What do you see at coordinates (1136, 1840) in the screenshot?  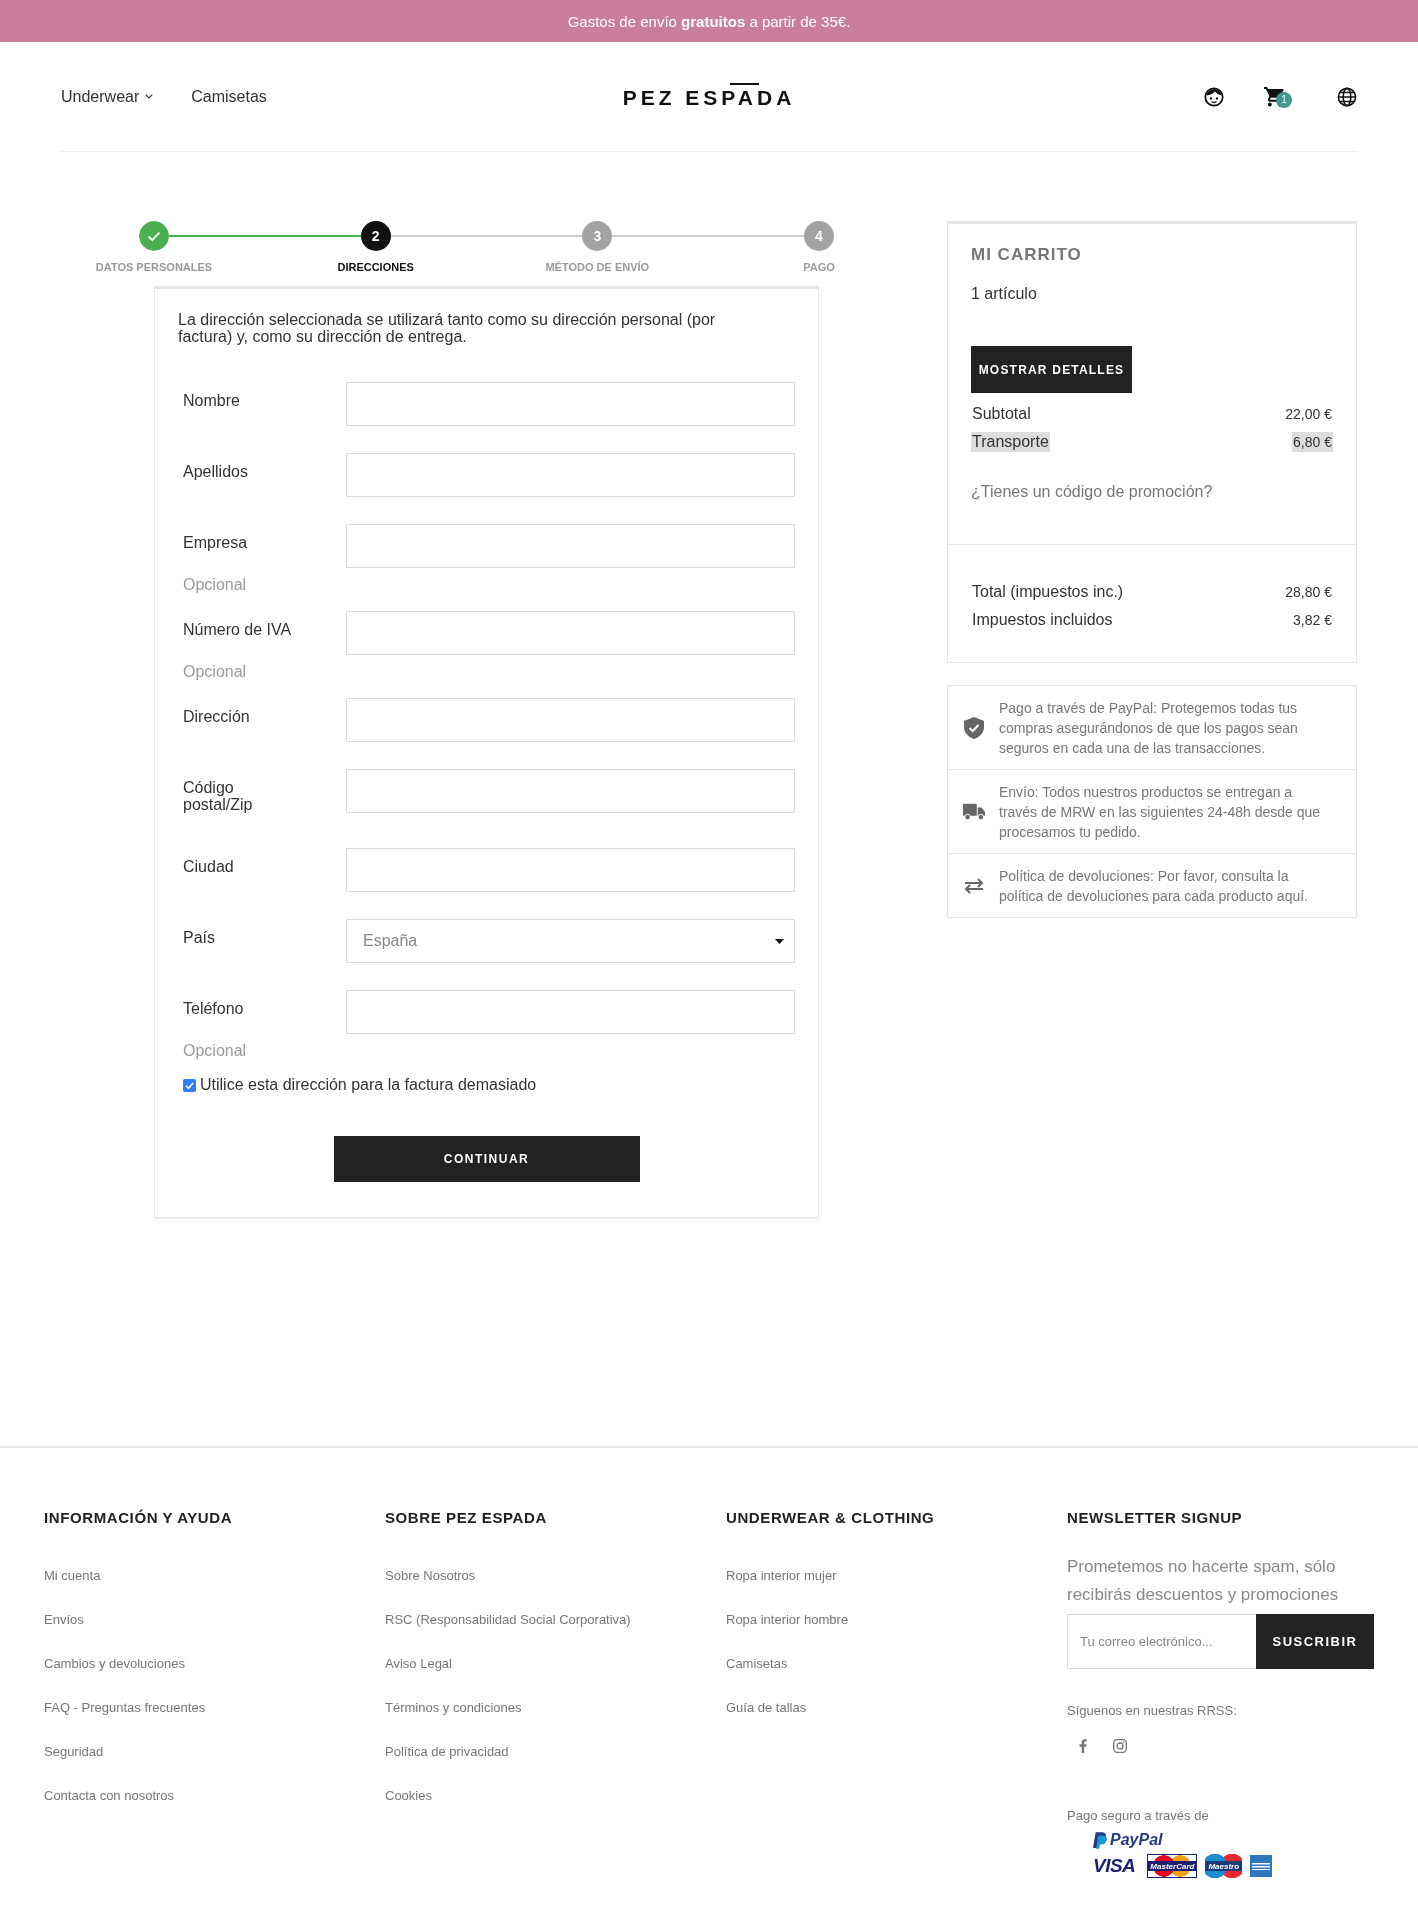 I see `paypal-wordmark: PayPal` at bounding box center [1136, 1840].